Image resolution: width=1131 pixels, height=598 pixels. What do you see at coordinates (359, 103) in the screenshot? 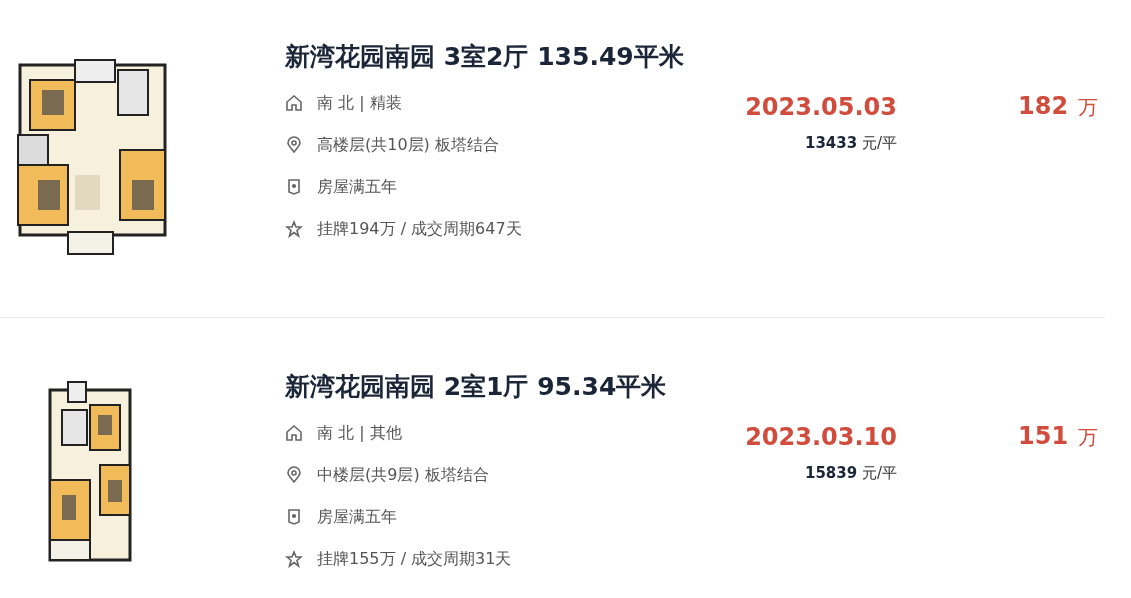
I see `info-text: 南 北 | 精装` at bounding box center [359, 103].